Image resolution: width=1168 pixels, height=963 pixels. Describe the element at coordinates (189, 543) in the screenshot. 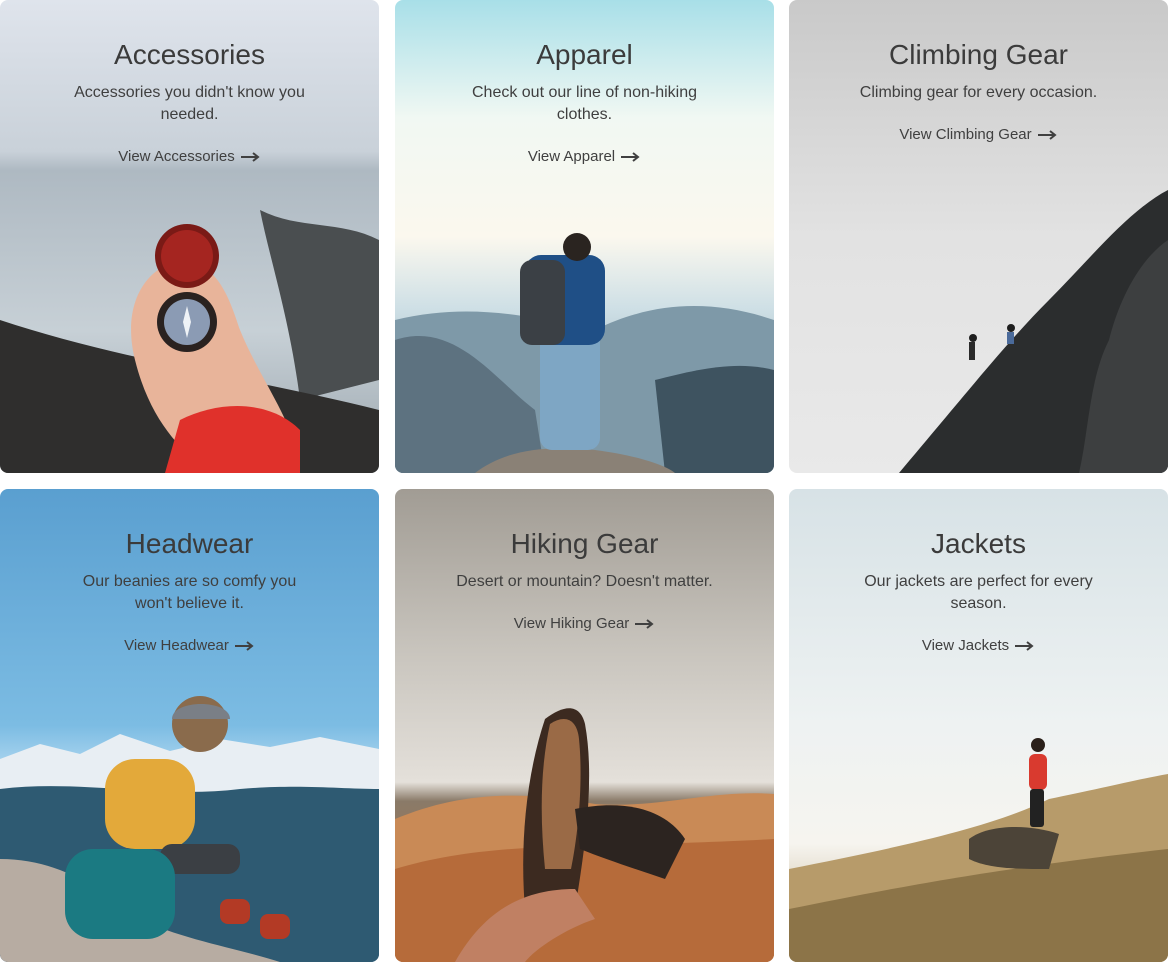

I see `card-title: Headwear` at that location.